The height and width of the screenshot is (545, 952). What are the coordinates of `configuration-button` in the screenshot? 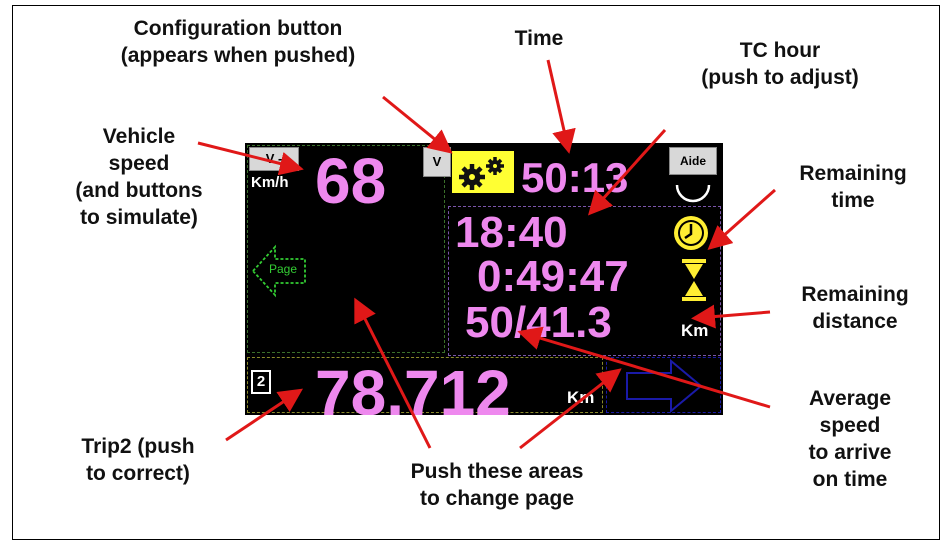 It's located at (483, 172).